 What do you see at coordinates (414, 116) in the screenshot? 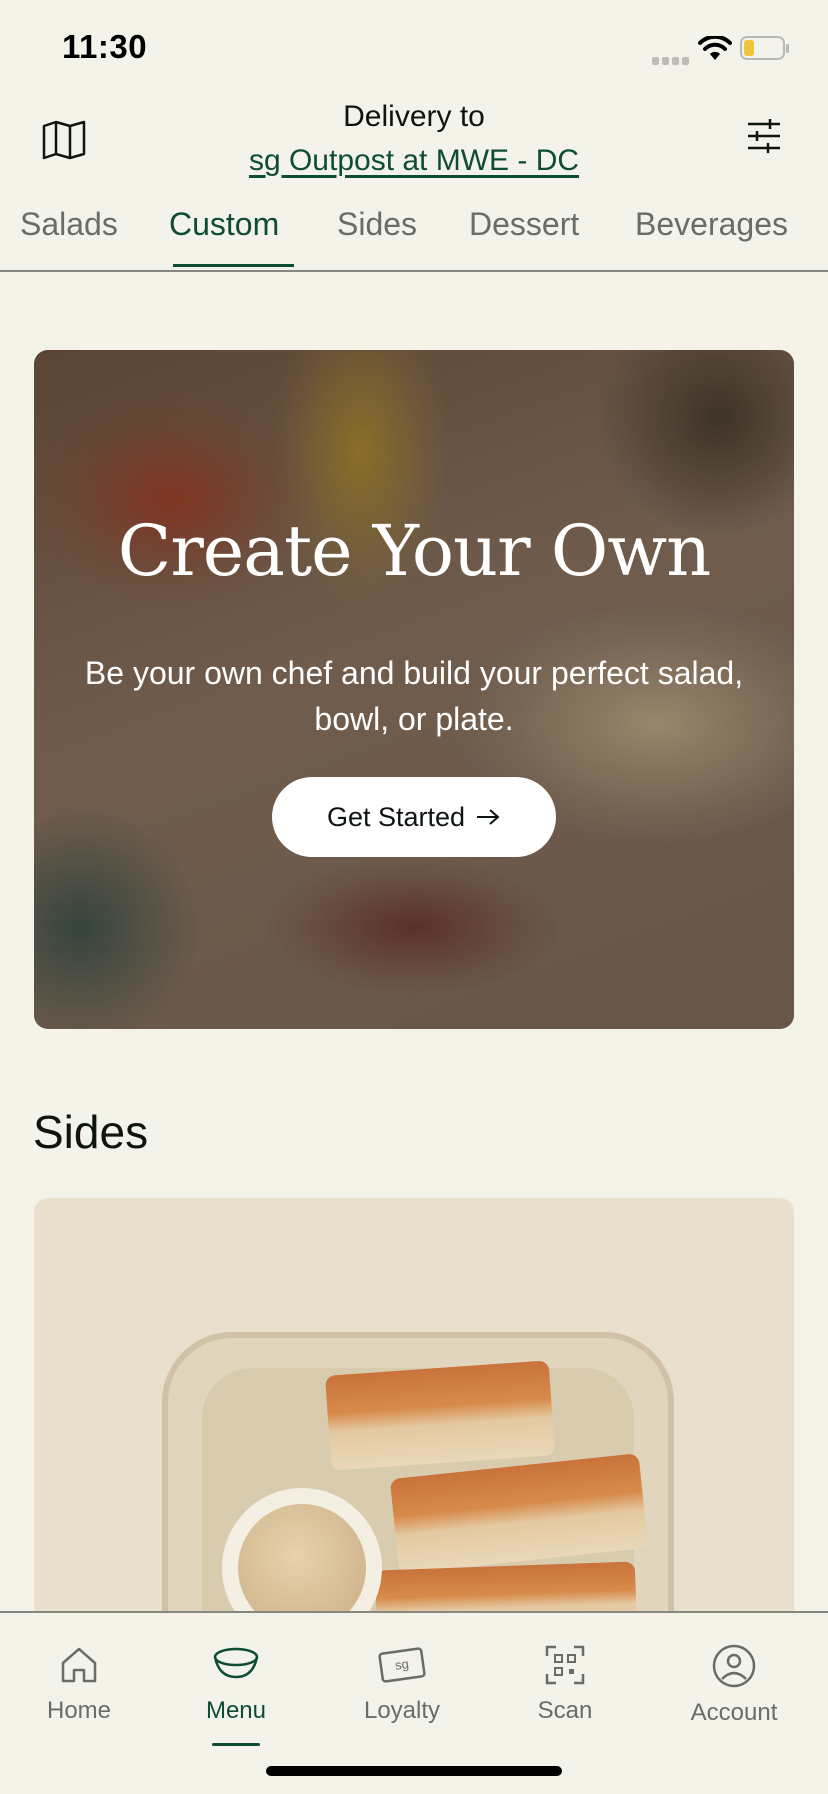
I see `delivery-label: Delivery to` at bounding box center [414, 116].